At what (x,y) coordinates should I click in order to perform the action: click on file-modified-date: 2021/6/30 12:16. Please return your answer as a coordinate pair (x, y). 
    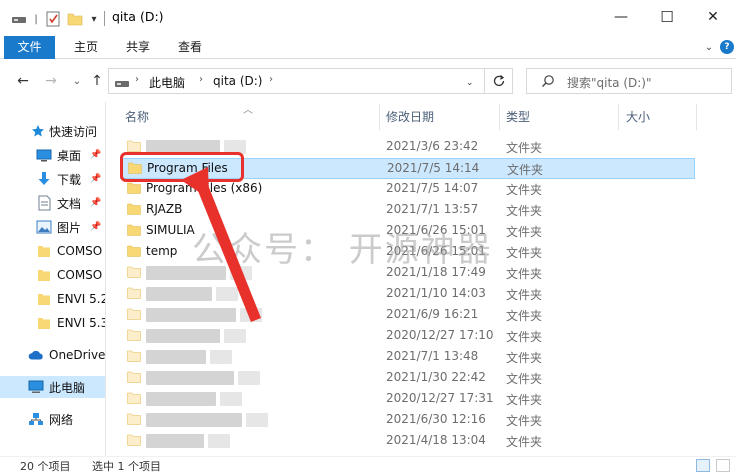
    Looking at the image, I should click on (436, 419).